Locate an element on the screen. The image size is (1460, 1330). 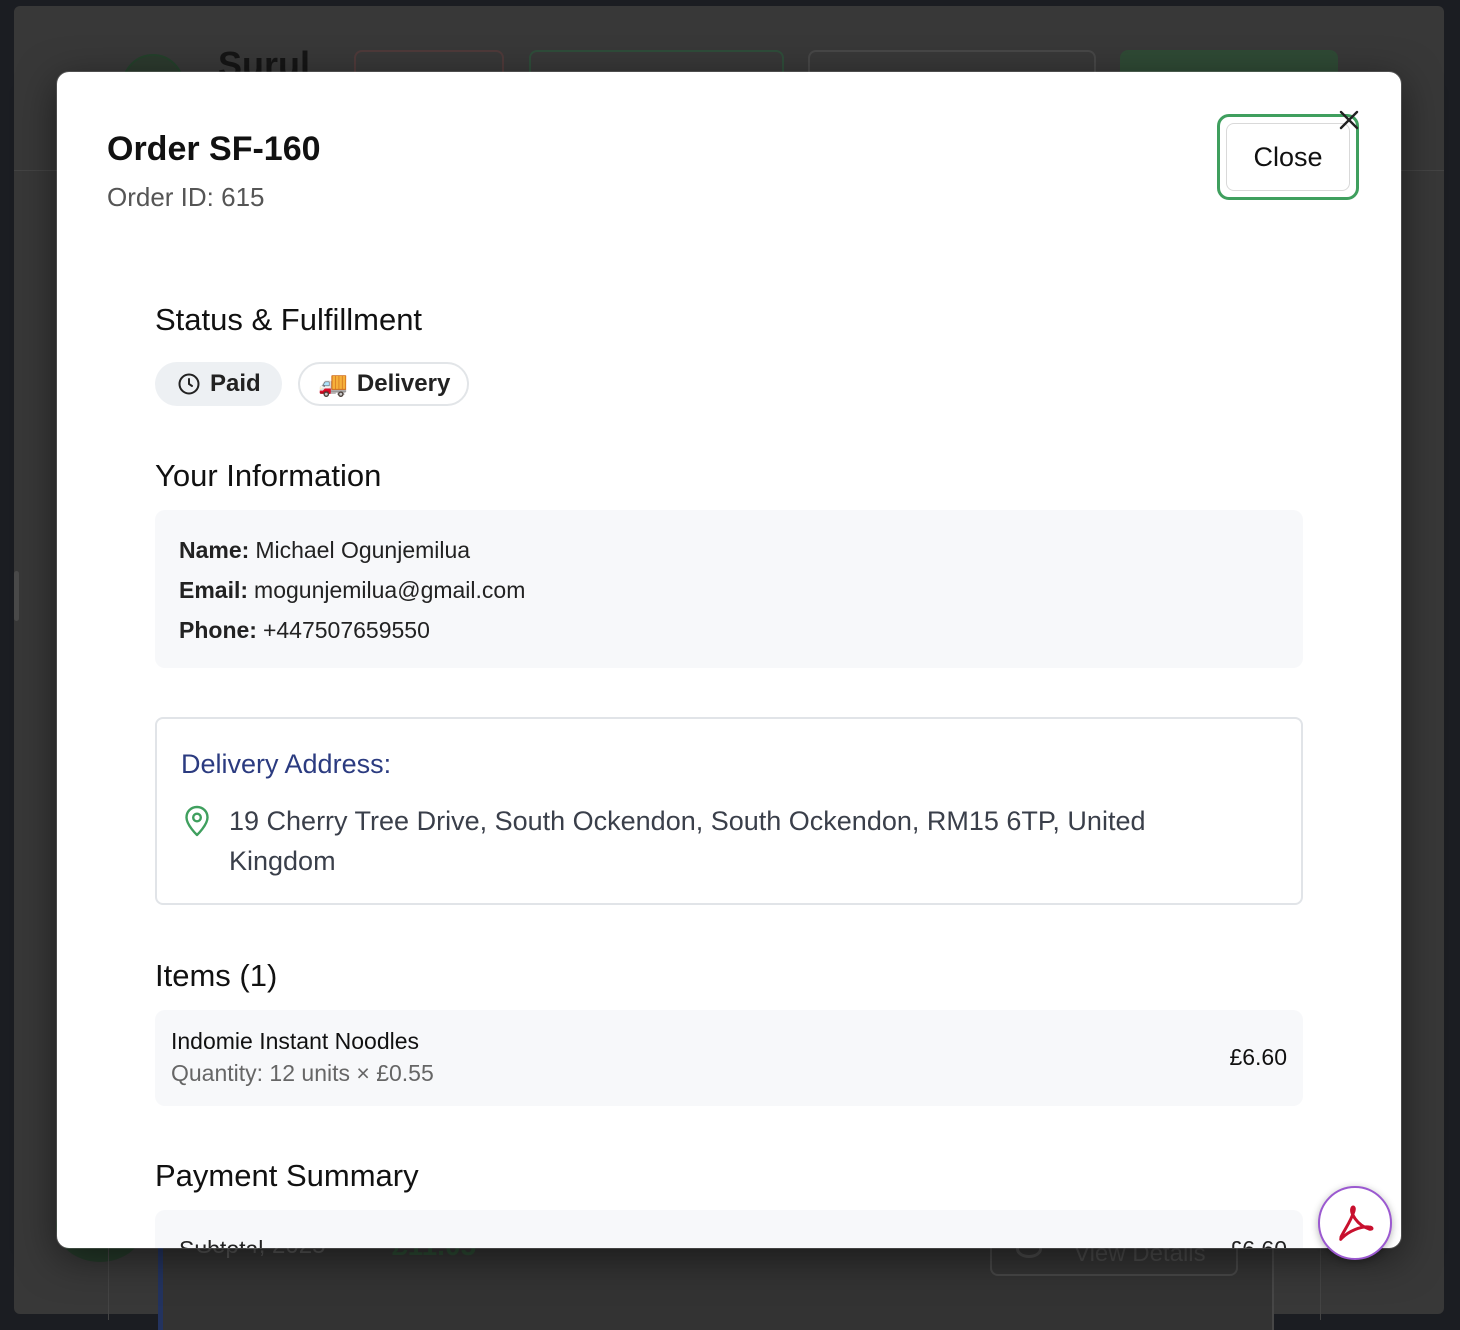
payment-summary-card: Subtotal £6.60 is located at coordinates (729, 1229).